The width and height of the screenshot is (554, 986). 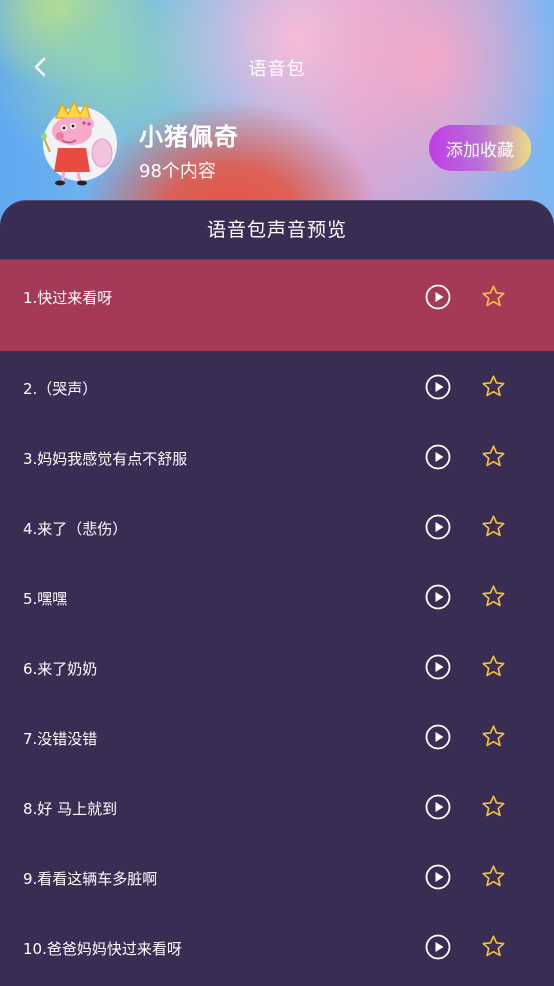 What do you see at coordinates (277, 946) in the screenshot?
I see `track-row: 10.爸爸妈妈快过来看呀` at bounding box center [277, 946].